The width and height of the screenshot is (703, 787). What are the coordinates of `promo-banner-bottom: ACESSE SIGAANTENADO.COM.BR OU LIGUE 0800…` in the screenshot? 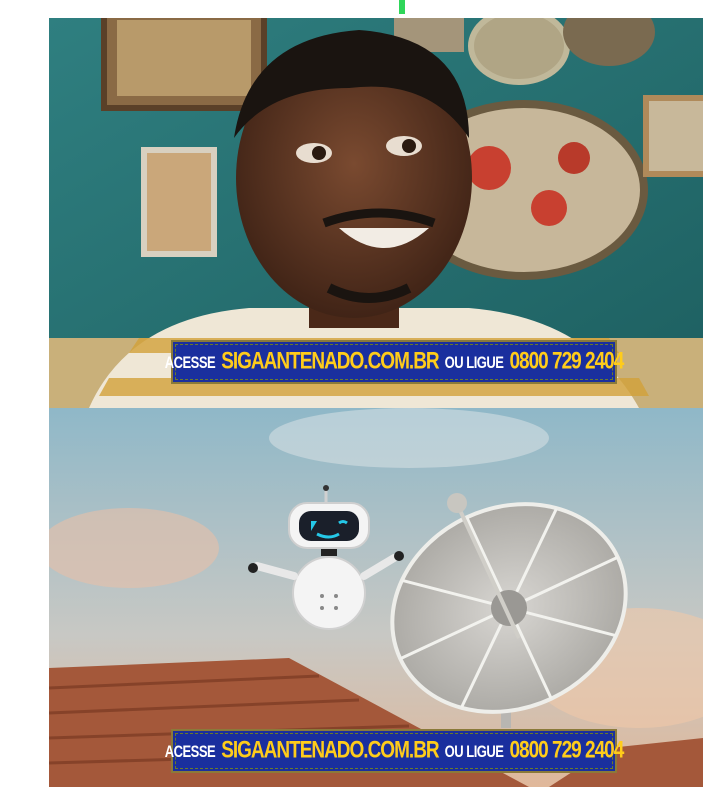 It's located at (394, 751).